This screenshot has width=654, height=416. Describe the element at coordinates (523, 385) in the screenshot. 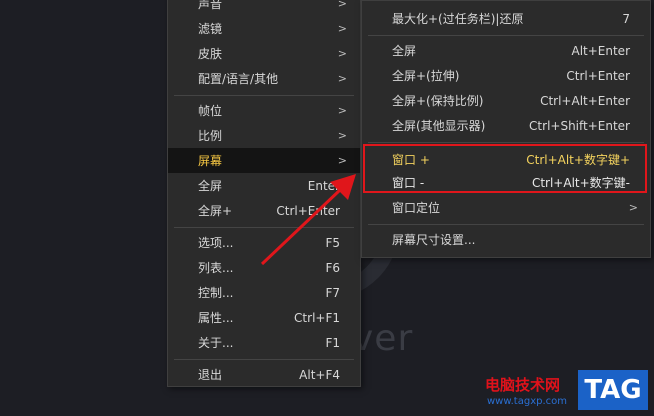

I see `watermark-site-name: 电脑技术网` at that location.